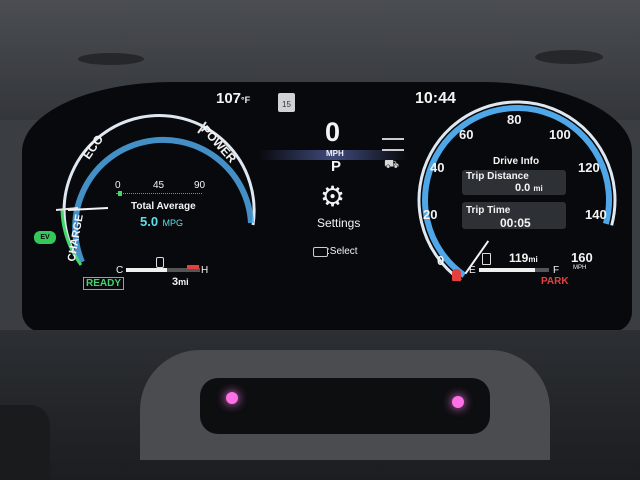  I want to click on mpg-scale-min: 0, so click(118, 185).